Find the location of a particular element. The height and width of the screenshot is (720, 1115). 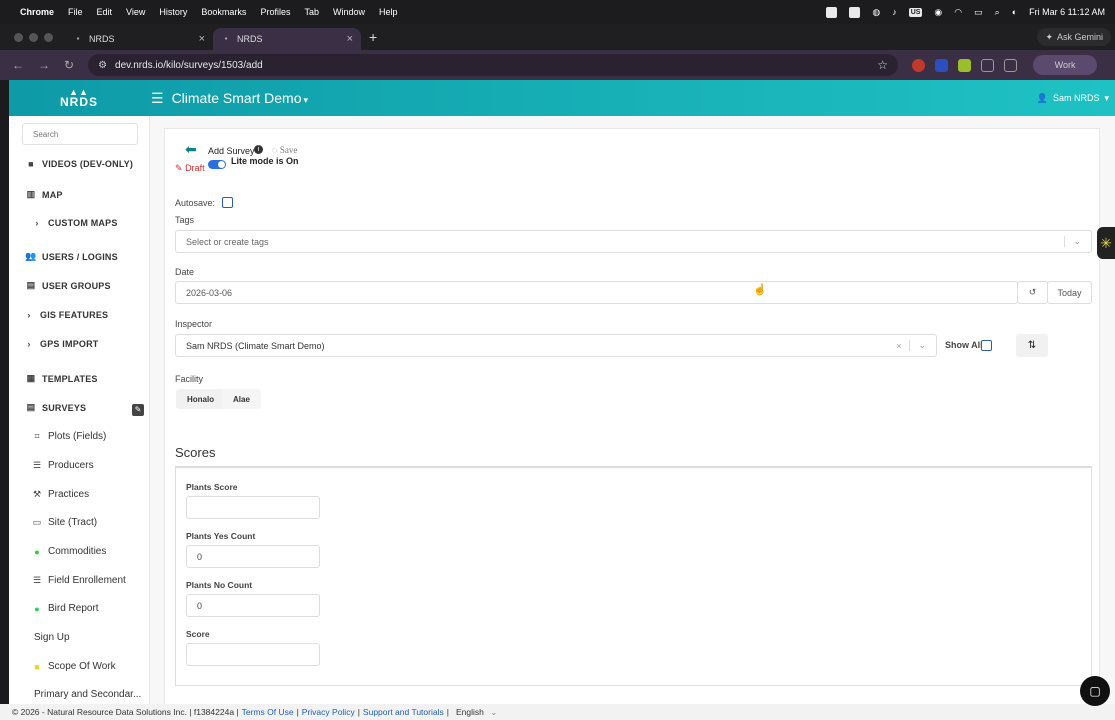

menu-file: File is located at coordinates (75, 12).